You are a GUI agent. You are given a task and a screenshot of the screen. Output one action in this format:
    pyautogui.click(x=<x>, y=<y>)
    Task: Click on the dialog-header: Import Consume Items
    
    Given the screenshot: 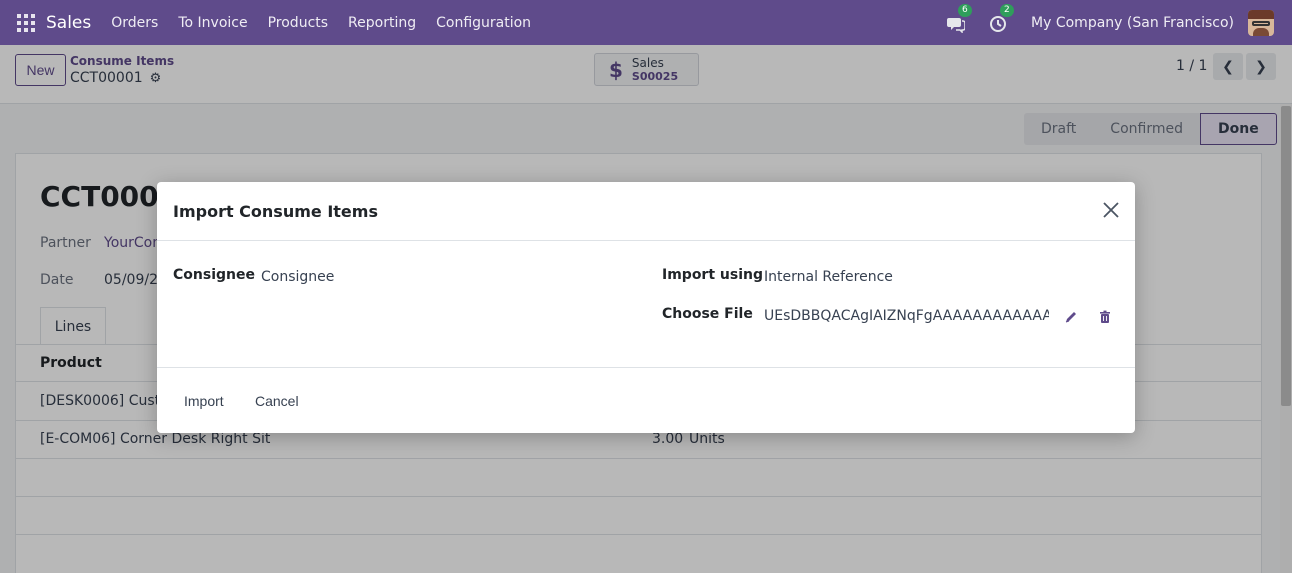 What is the action you would take?
    pyautogui.click(x=646, y=211)
    